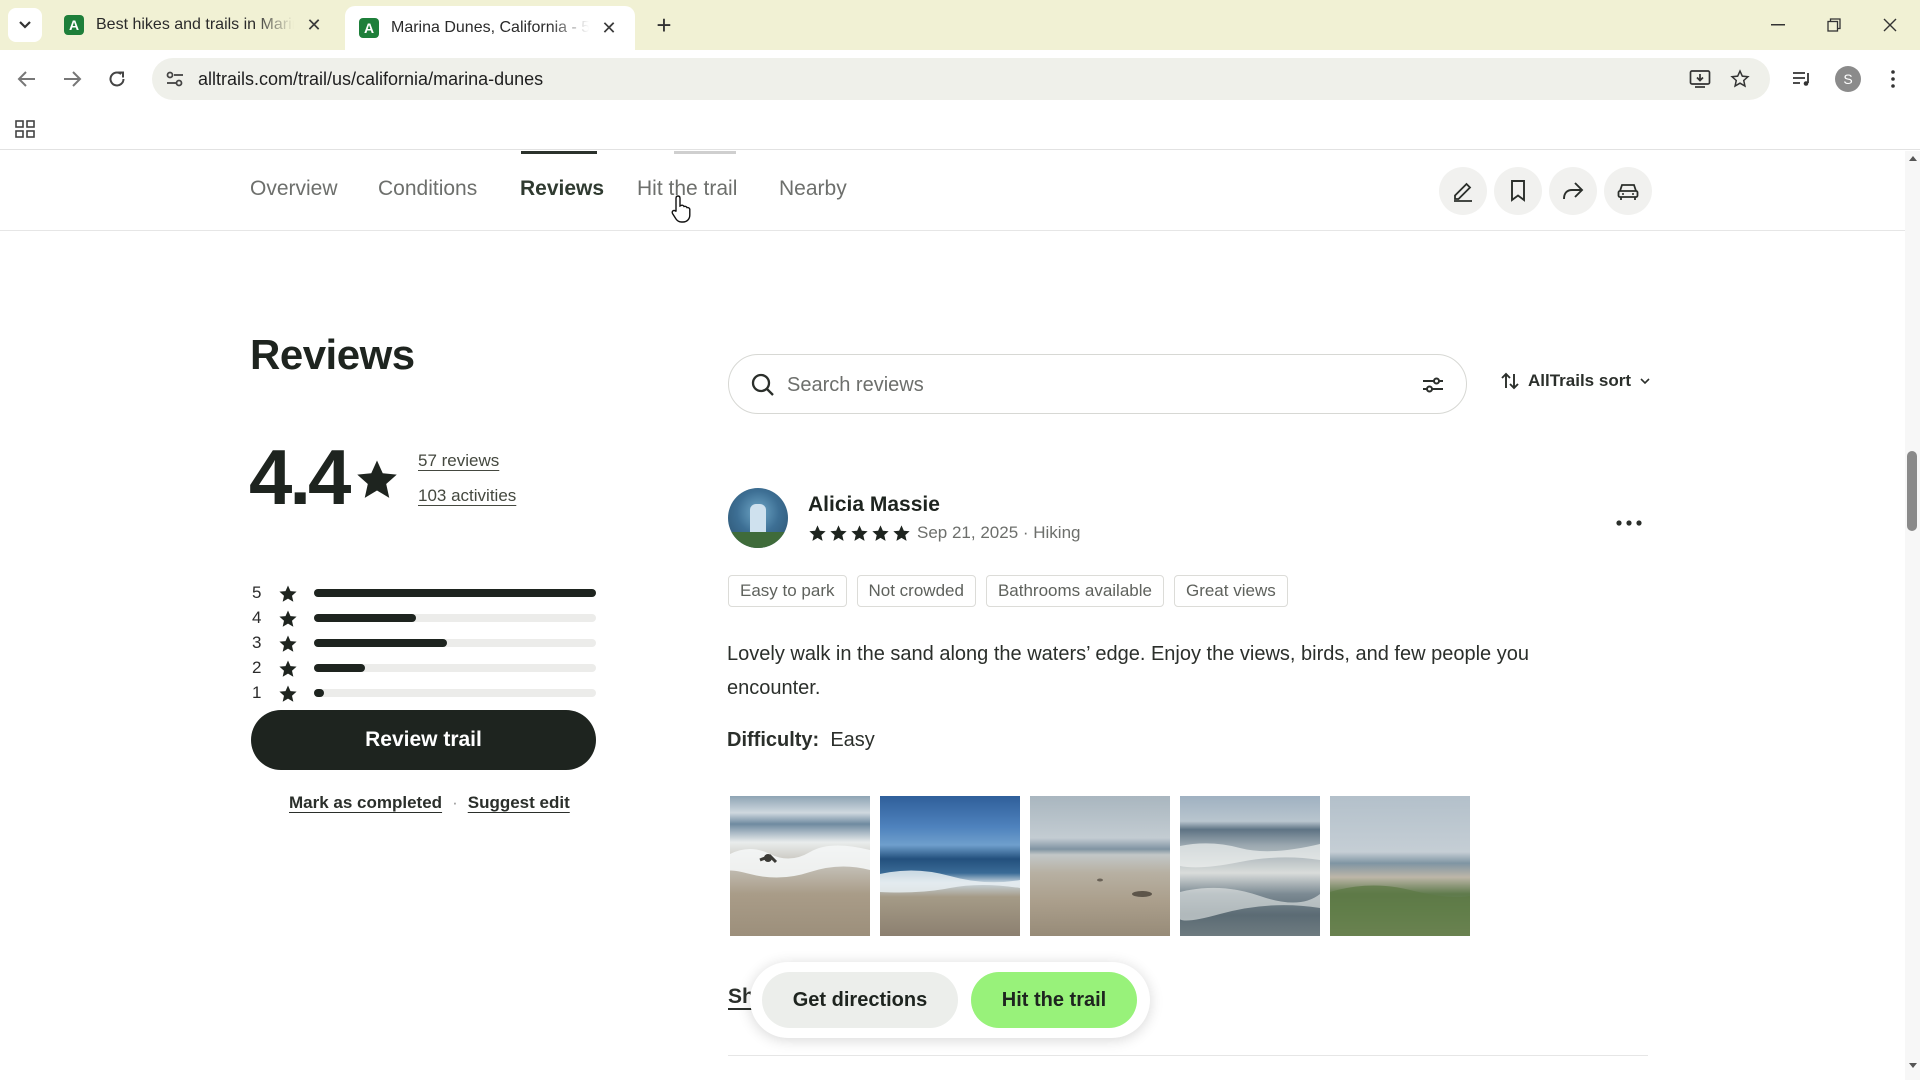 The height and width of the screenshot is (1080, 1920). What do you see at coordinates (1230, 591) in the screenshot?
I see `review-tag: Great views` at bounding box center [1230, 591].